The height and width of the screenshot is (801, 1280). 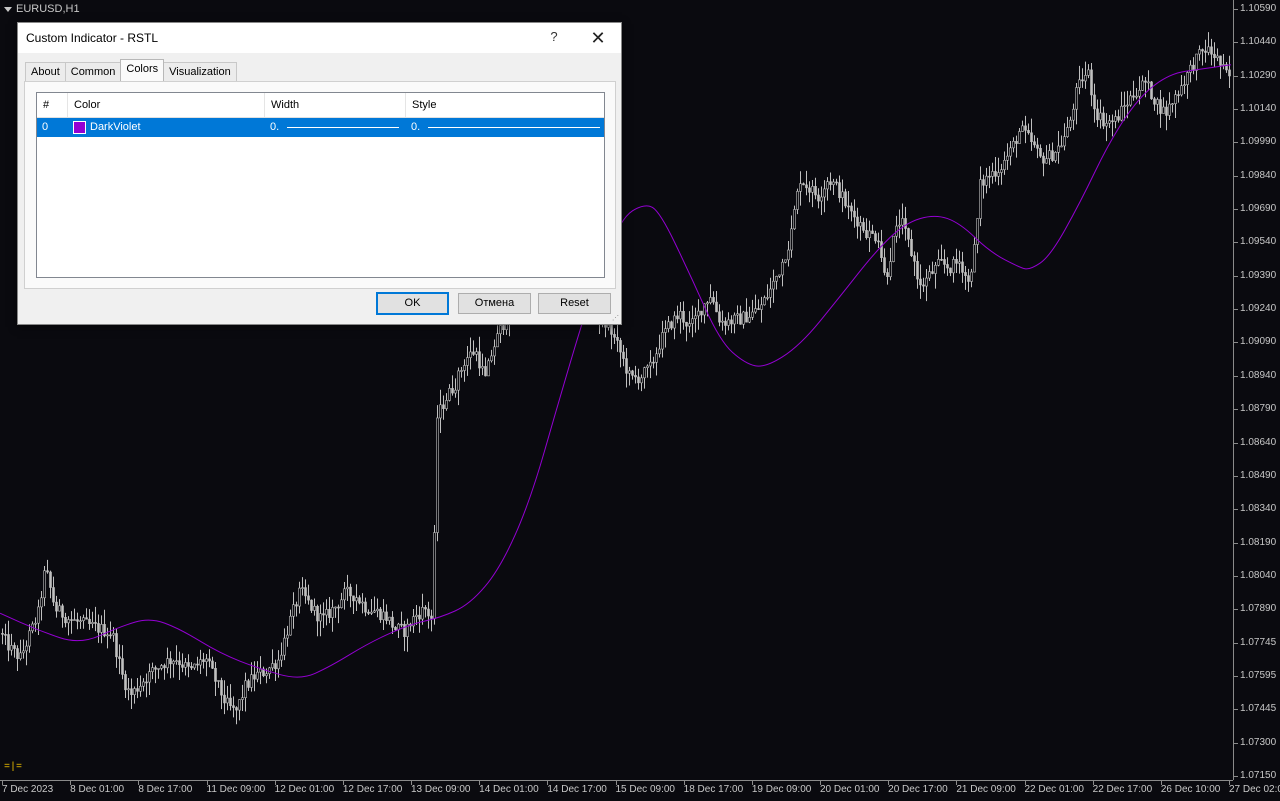 What do you see at coordinates (1258, 375) in the screenshot?
I see `price-label: 1.08940` at bounding box center [1258, 375].